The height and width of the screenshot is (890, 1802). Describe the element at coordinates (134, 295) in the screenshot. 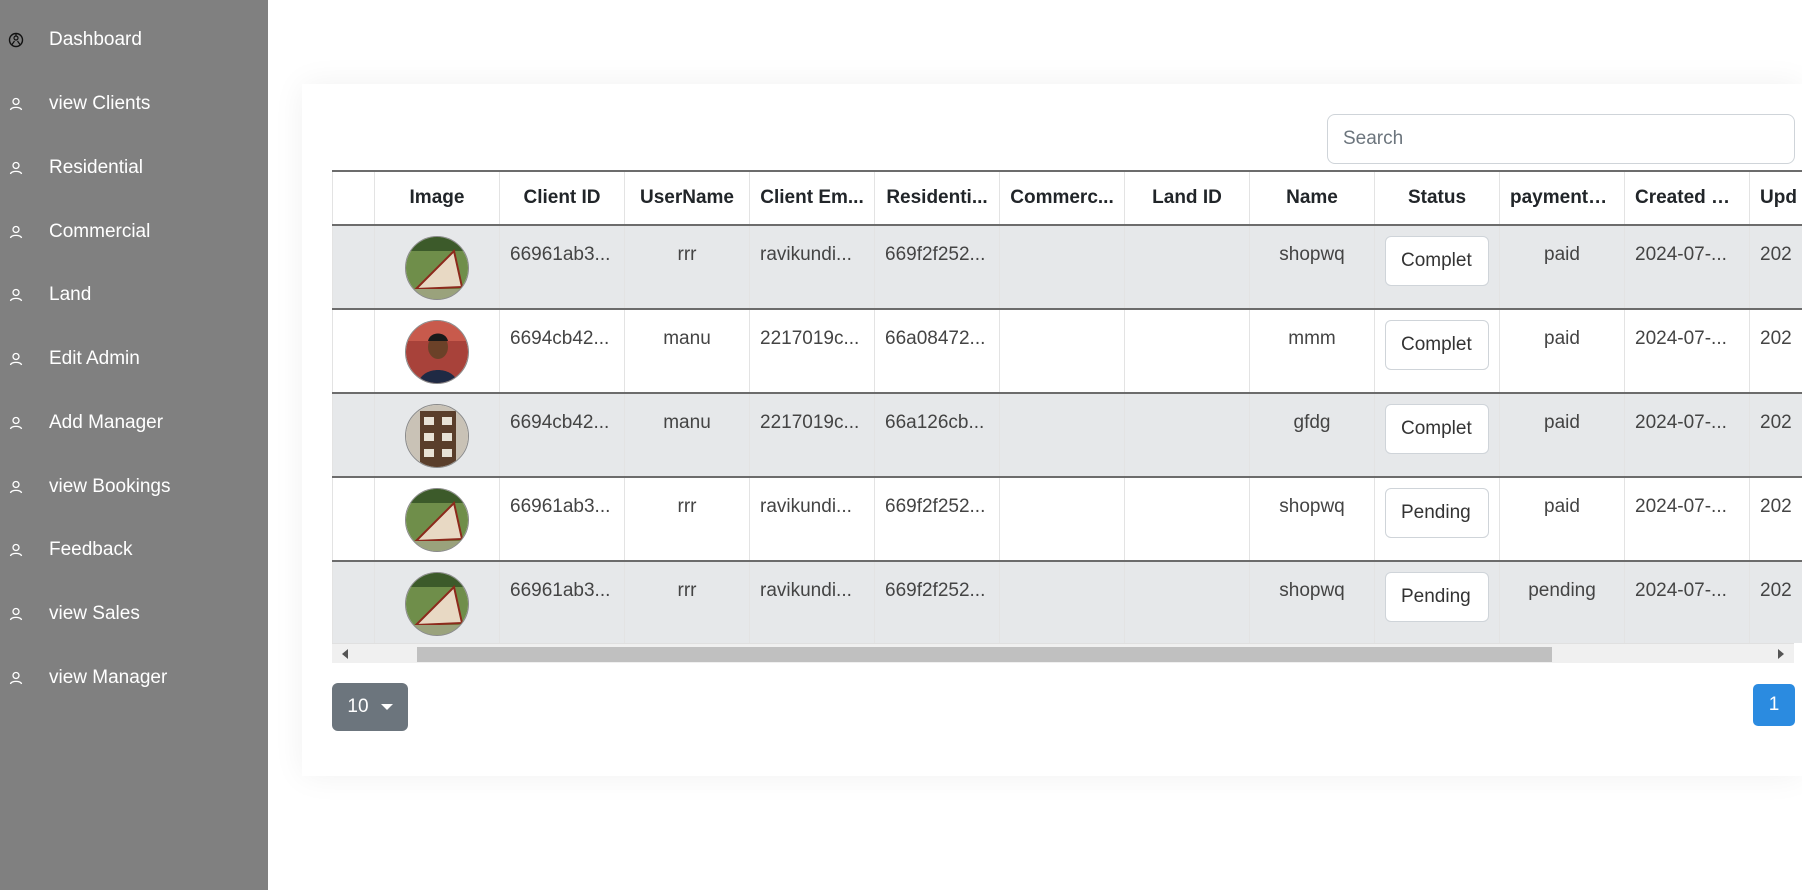

I see `sidebar-item-land: Land` at that location.